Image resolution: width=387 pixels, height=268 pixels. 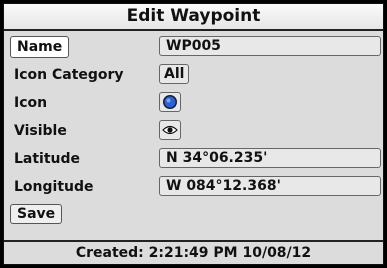 What do you see at coordinates (193, 17) in the screenshot?
I see `dialog-title: Edit Waypoint` at bounding box center [193, 17].